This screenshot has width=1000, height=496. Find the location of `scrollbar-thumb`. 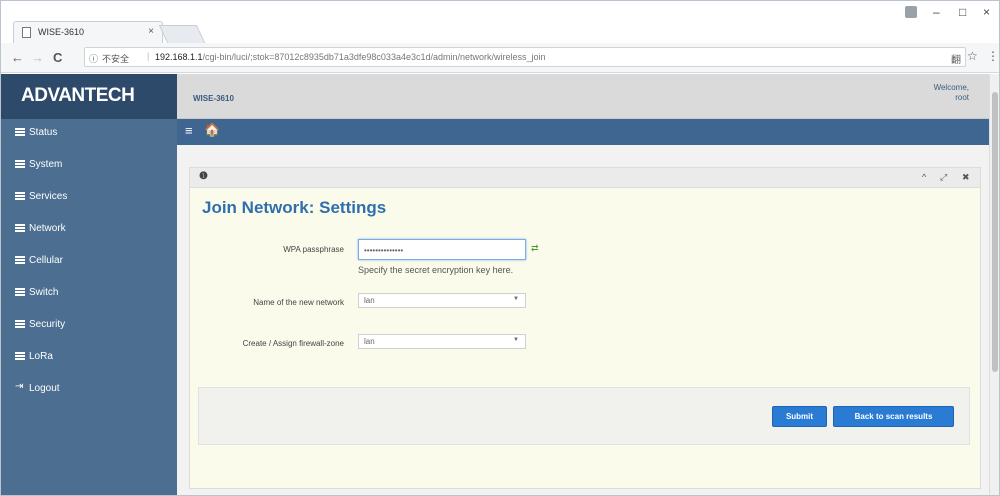

scrollbar-thumb is located at coordinates (995, 232).